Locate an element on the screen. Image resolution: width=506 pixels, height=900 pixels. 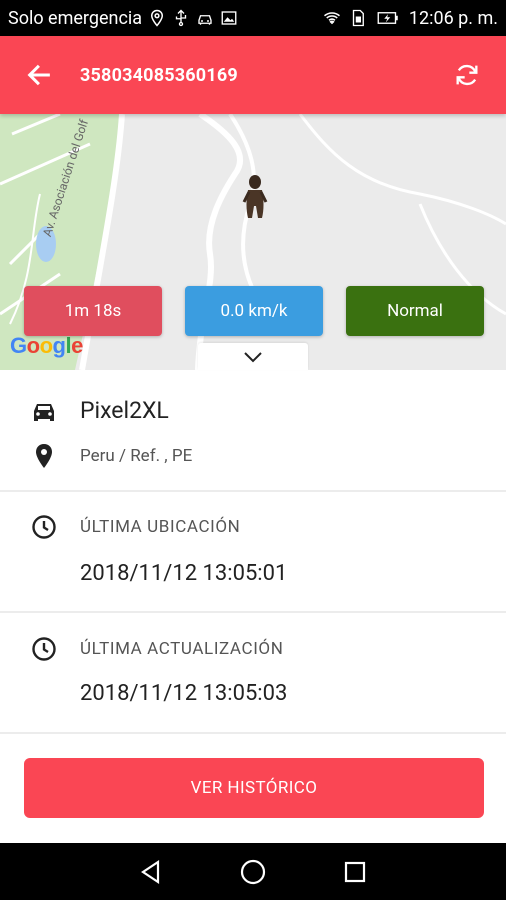
elapsed-time-badge: 1m 18s is located at coordinates (93, 311).